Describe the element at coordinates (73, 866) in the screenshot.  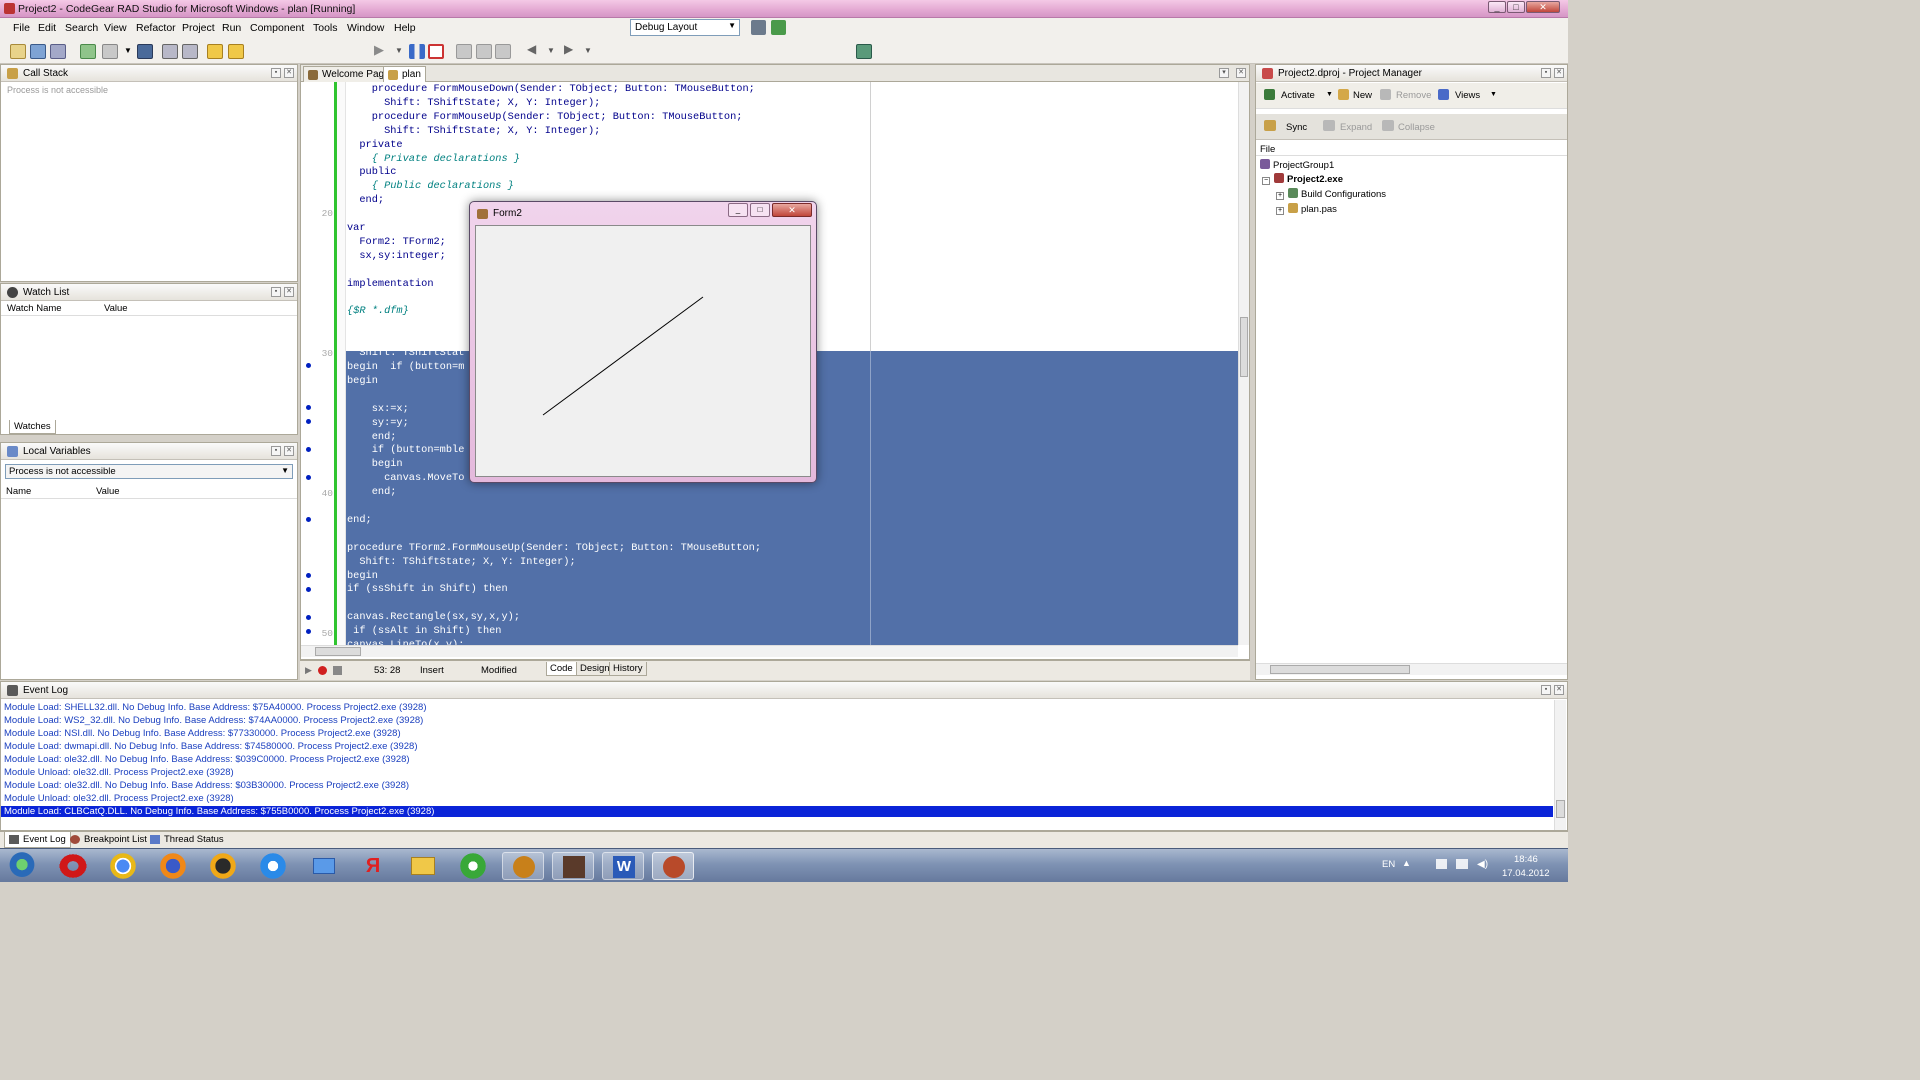
I see `opera-icon` at that location.